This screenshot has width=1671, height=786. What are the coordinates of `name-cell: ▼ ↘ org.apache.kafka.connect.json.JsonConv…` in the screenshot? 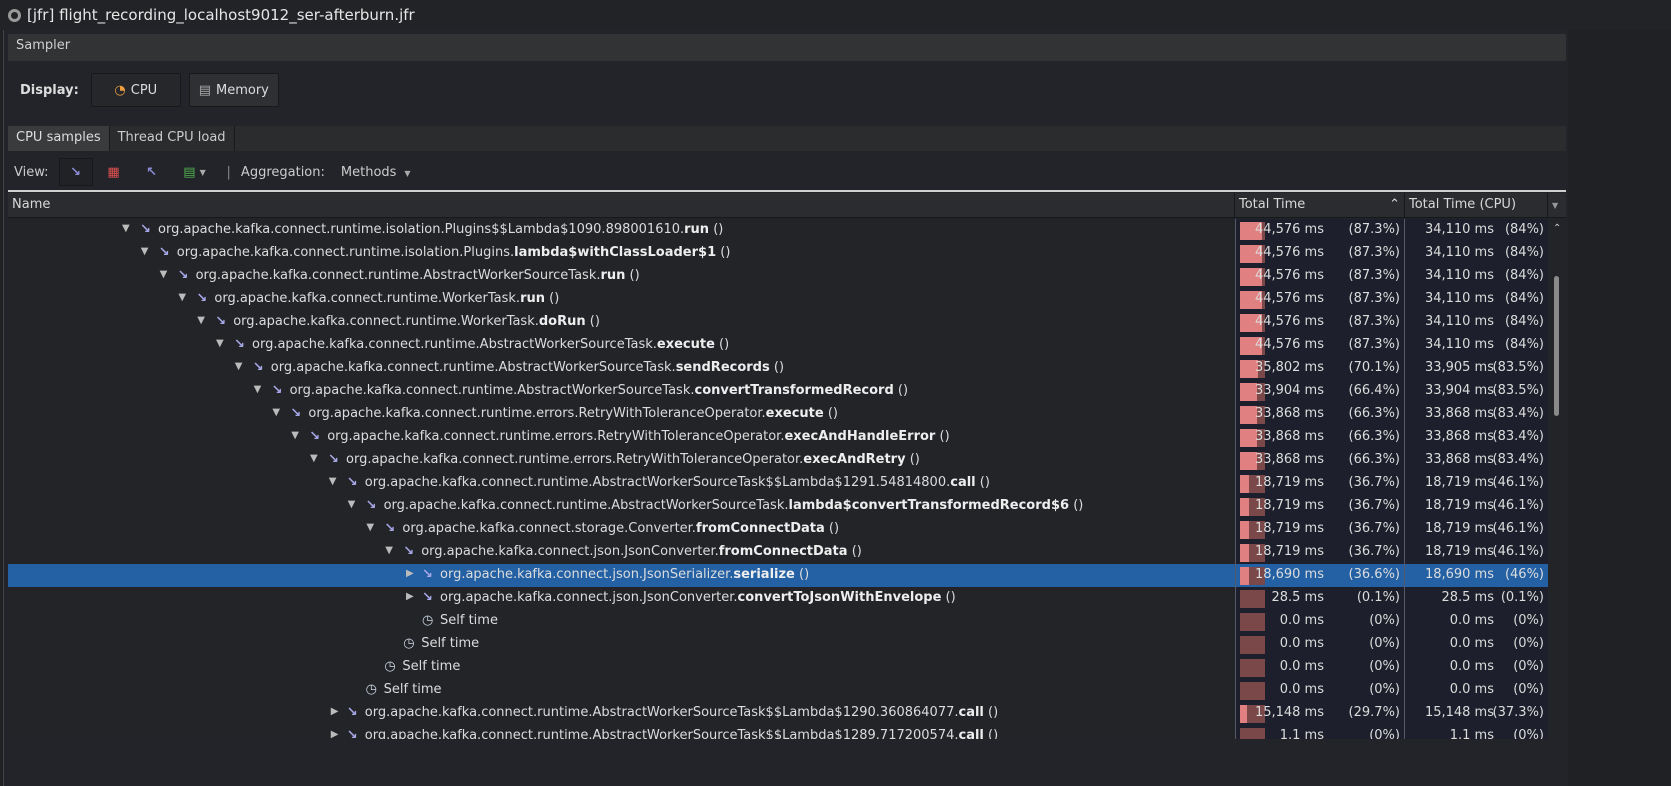 It's located at (621, 552).